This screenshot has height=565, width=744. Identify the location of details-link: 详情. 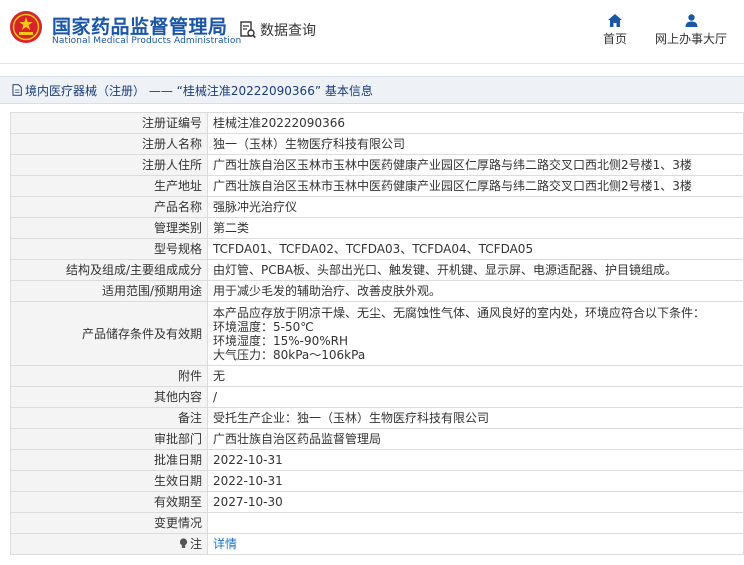
(225, 544).